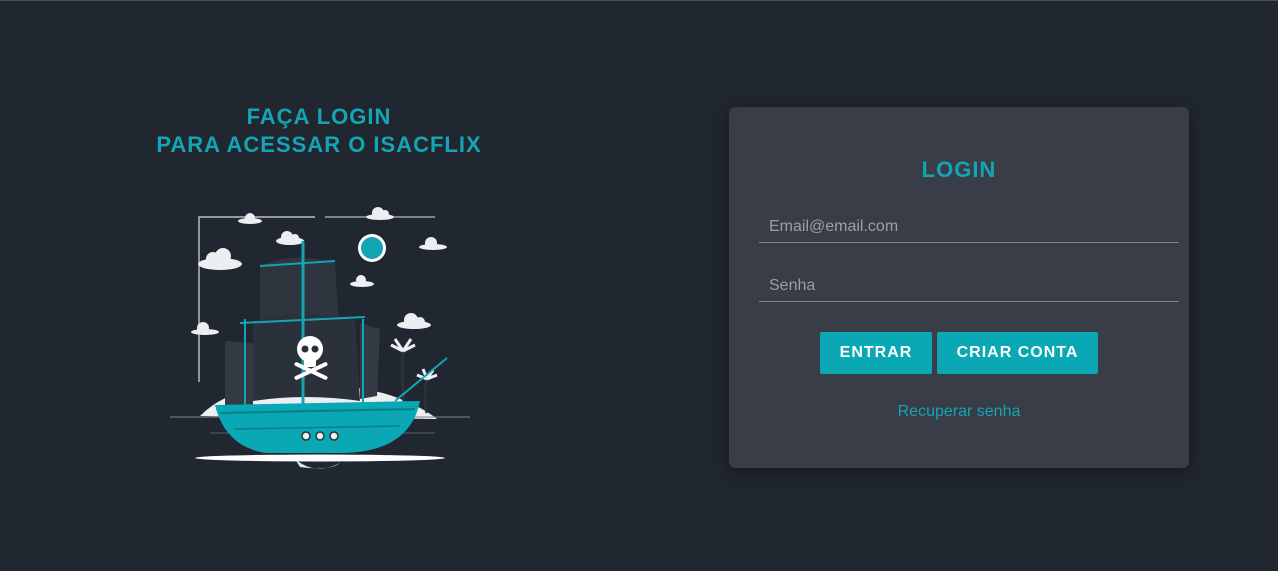 This screenshot has height=571, width=1278. What do you see at coordinates (1017, 353) in the screenshot?
I see `create-account-button: CRIAR CONTA` at bounding box center [1017, 353].